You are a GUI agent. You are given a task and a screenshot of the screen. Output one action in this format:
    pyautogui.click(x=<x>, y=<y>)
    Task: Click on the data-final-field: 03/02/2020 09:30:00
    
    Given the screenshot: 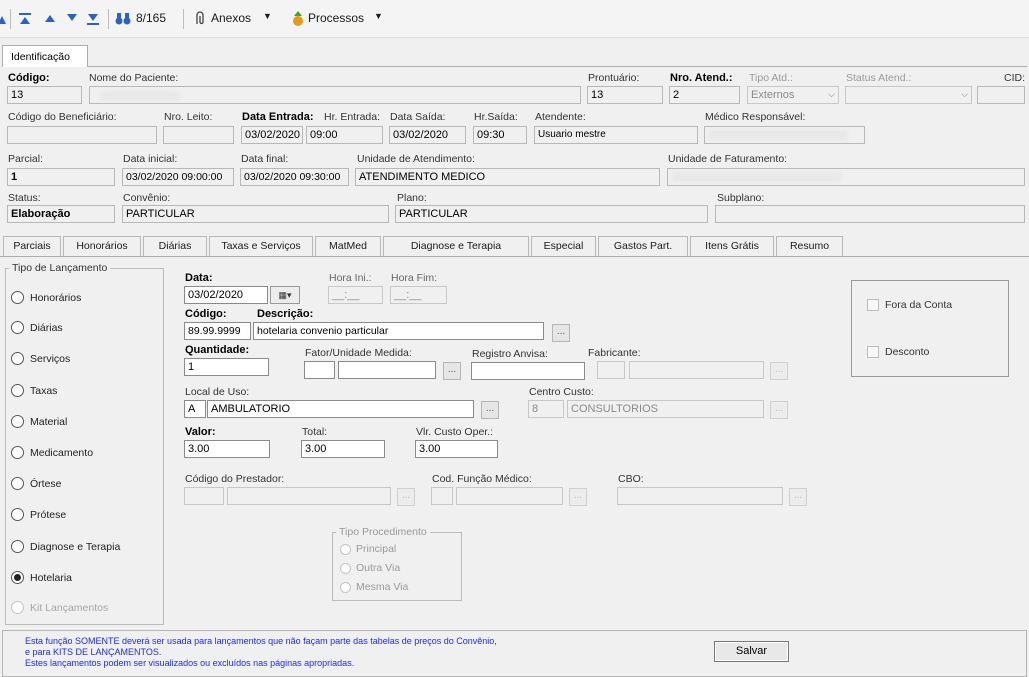 What is the action you would take?
    pyautogui.click(x=294, y=177)
    